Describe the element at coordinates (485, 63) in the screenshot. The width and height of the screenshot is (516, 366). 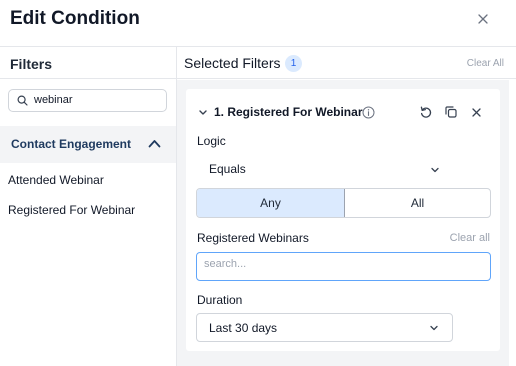
I see `clear-all-button: Clear All` at that location.